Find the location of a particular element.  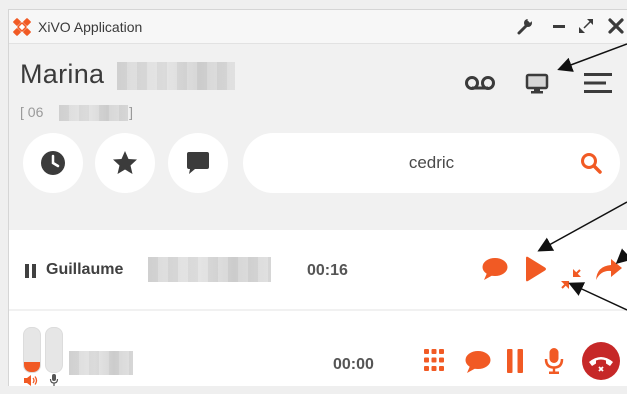

search-input: cedric is located at coordinates (431, 163).